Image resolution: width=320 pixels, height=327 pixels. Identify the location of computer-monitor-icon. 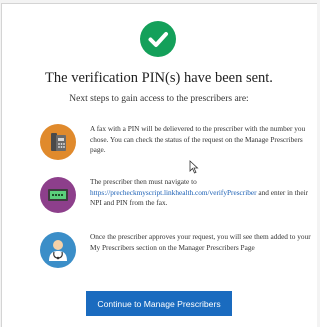
(58, 195).